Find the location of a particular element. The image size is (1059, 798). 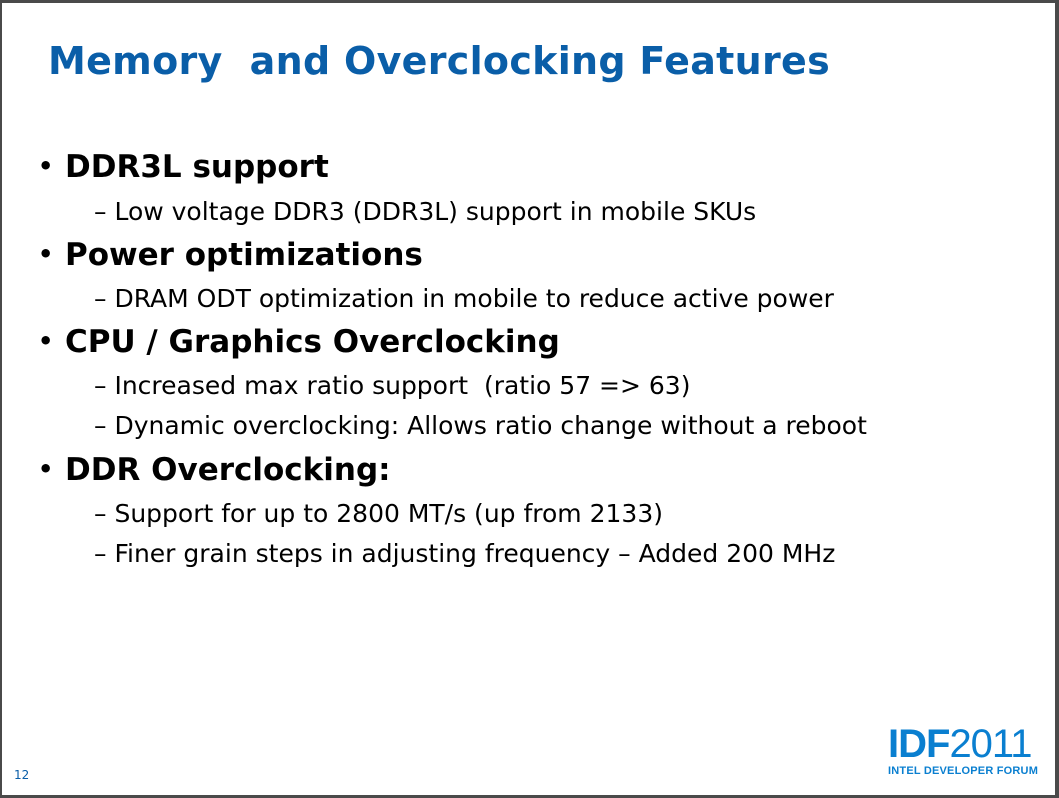

logo-year: 2011 is located at coordinates (990, 744).